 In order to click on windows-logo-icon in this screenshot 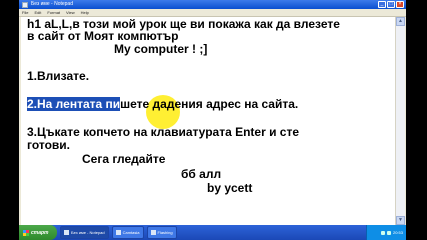, I will do `click(26, 232)`.